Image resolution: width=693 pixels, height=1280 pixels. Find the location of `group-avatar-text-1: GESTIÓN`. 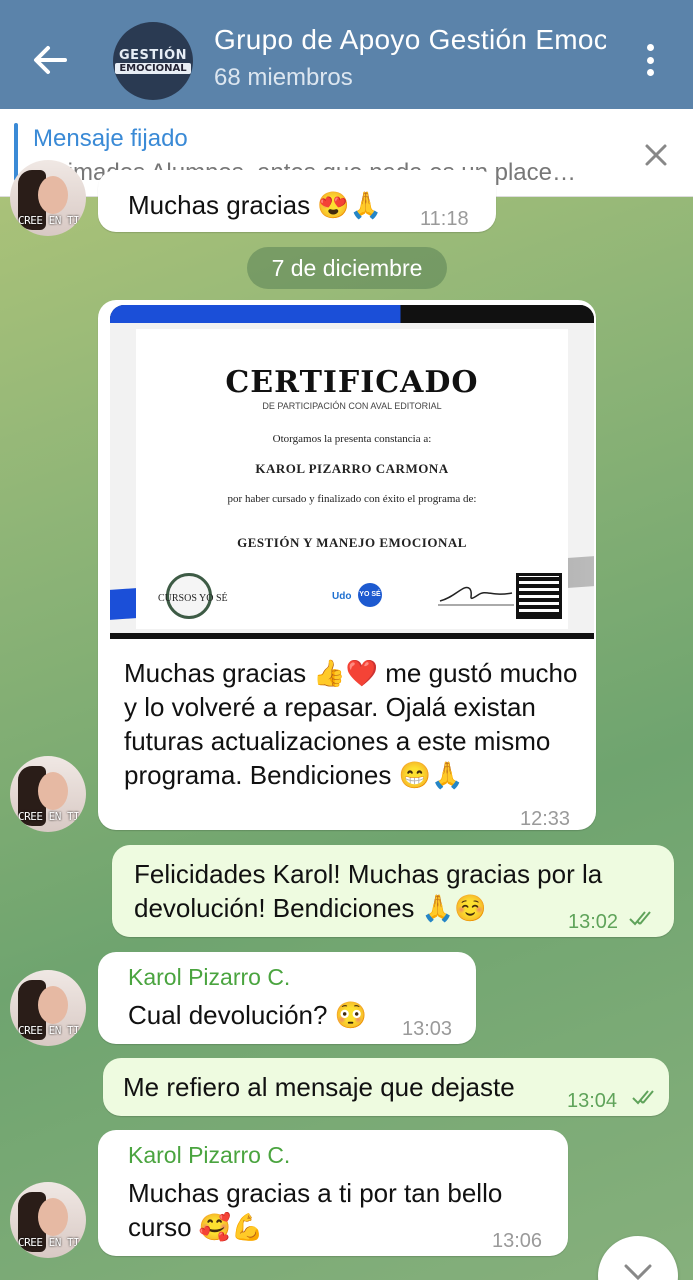

group-avatar-text-1: GESTIÓN is located at coordinates (153, 55).